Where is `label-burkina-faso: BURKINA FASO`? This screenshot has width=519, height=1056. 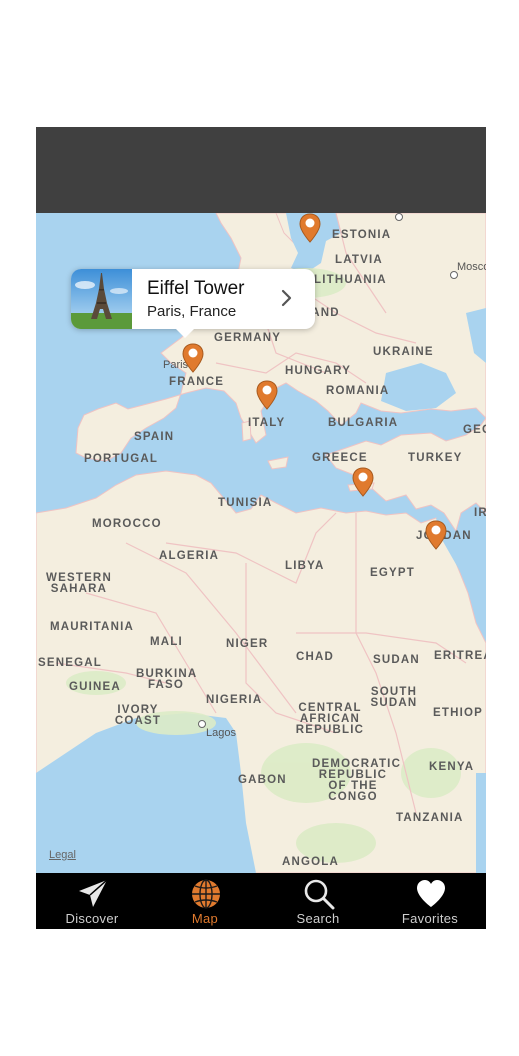 label-burkina-faso: BURKINA FASO is located at coordinates (167, 679).